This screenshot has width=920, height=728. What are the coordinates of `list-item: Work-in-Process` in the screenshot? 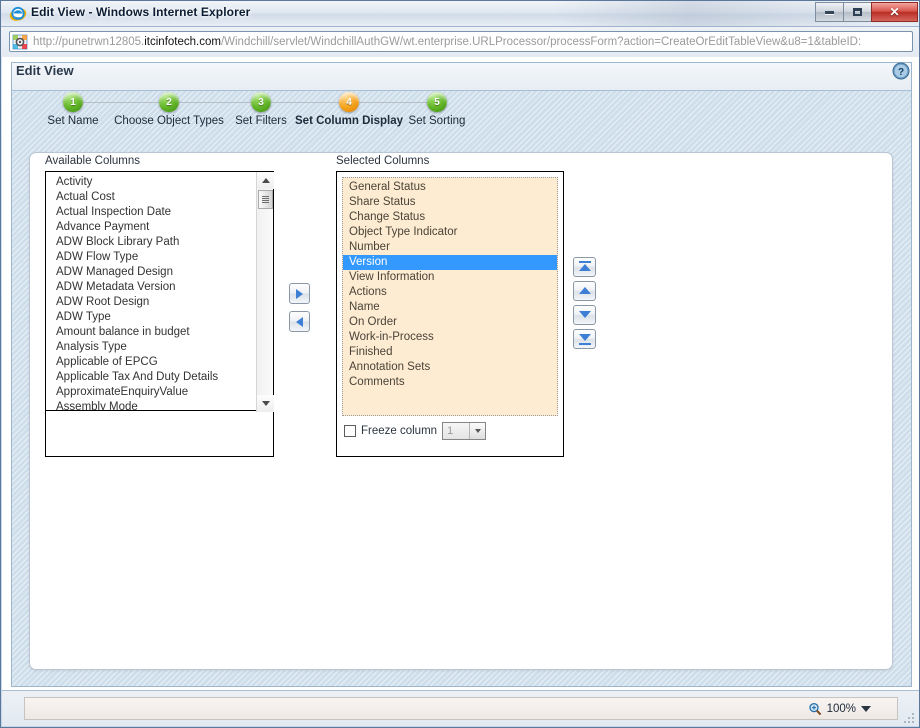 It's located at (450, 337).